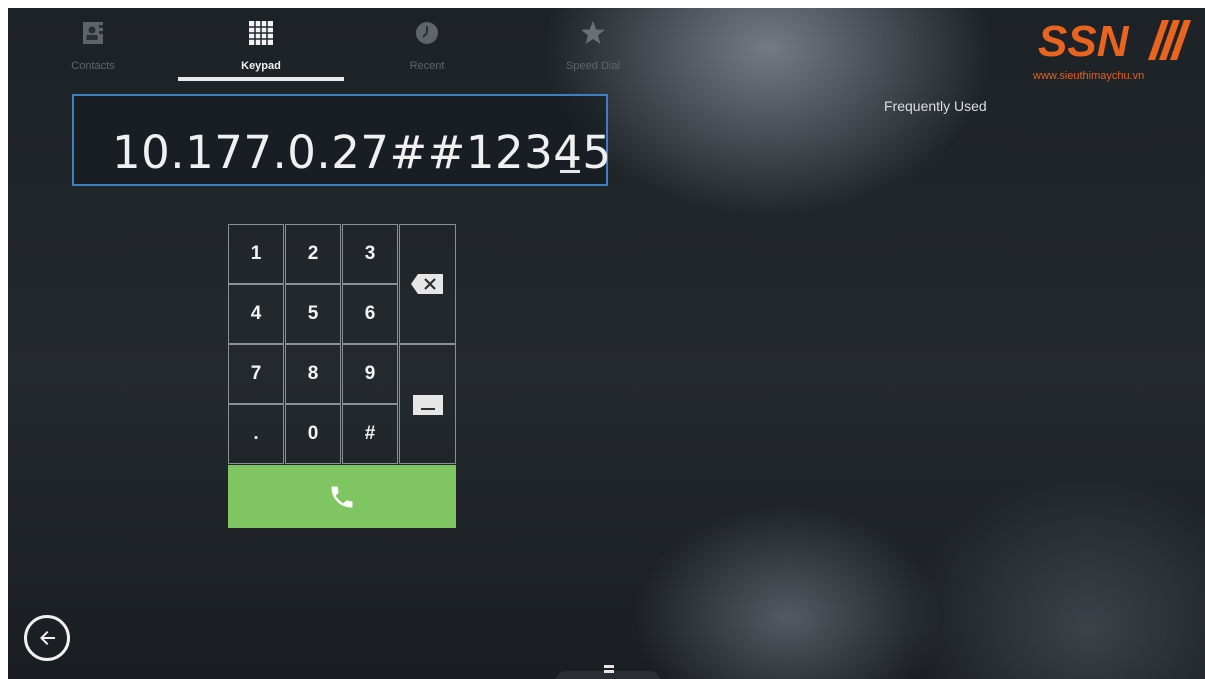  Describe the element at coordinates (935, 106) in the screenshot. I see `frequently-used-title: Frequently Used` at that location.